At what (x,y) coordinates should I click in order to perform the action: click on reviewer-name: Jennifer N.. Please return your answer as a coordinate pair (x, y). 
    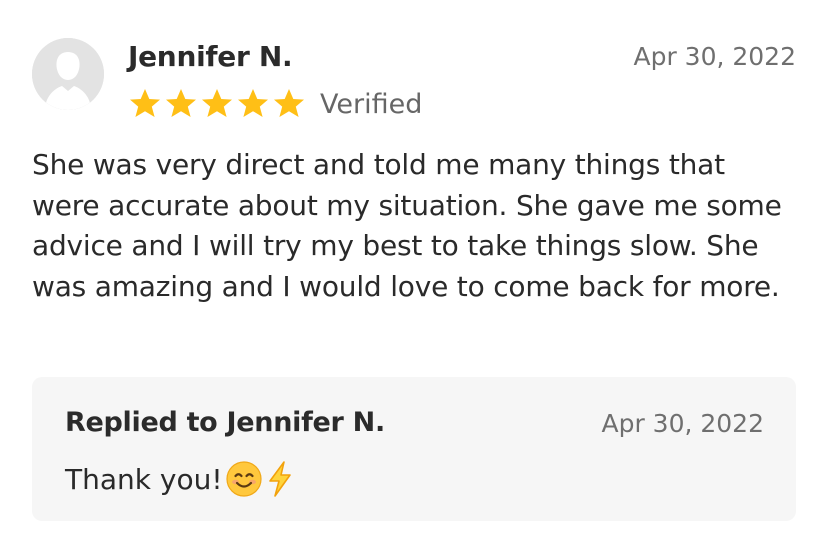
    Looking at the image, I should click on (210, 56).